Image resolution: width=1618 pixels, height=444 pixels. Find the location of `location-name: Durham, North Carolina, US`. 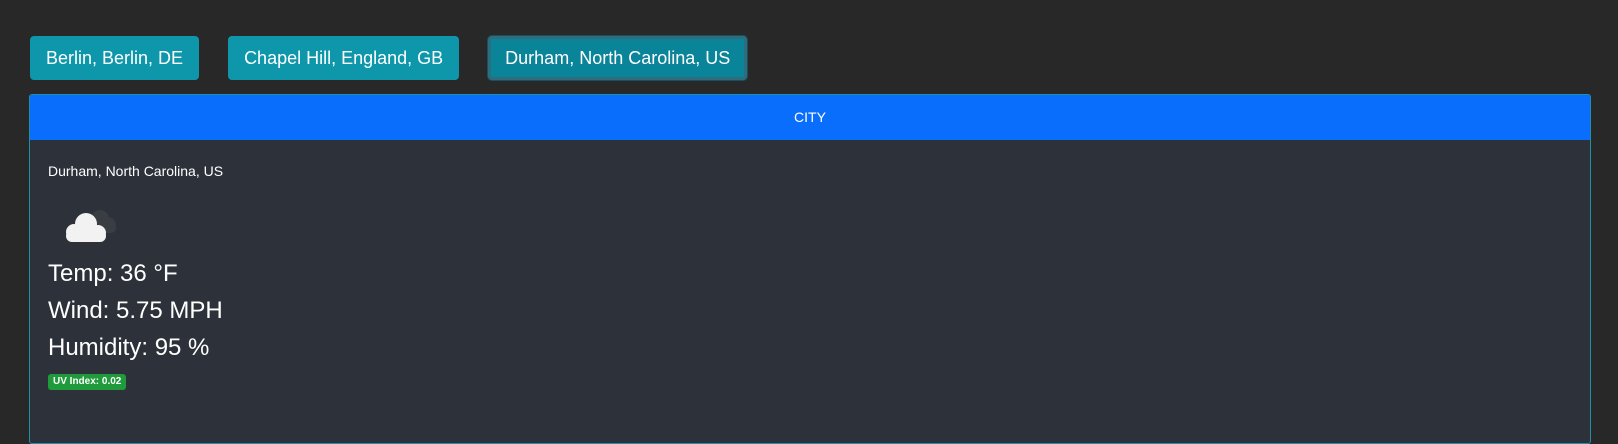

location-name: Durham, North Carolina, US is located at coordinates (136, 171).